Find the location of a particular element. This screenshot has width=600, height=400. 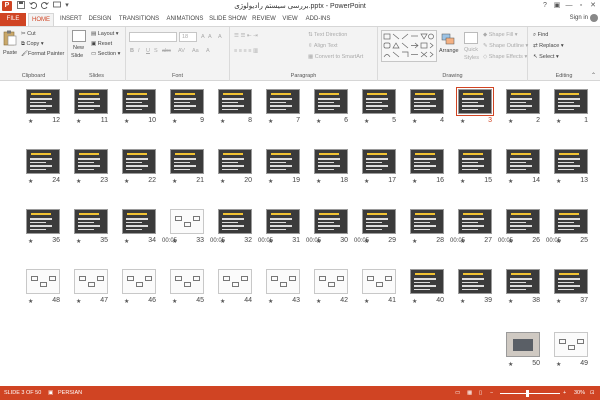

grow-font-button: A is located at coordinates (203, 37).